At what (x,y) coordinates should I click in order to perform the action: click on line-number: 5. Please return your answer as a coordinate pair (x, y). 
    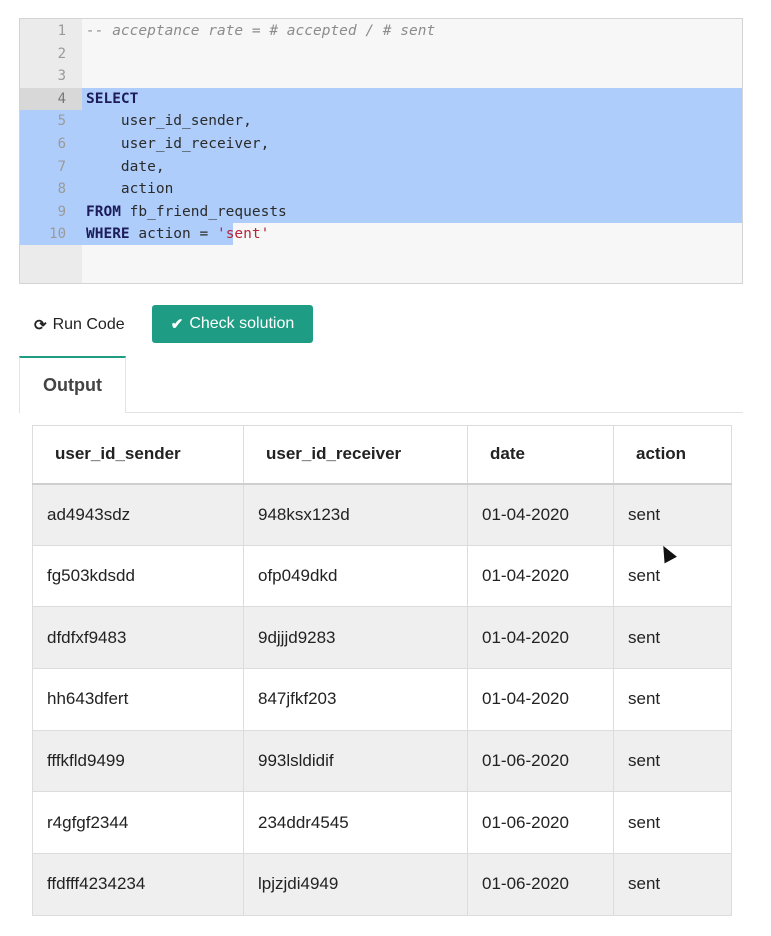
    Looking at the image, I should click on (43, 121).